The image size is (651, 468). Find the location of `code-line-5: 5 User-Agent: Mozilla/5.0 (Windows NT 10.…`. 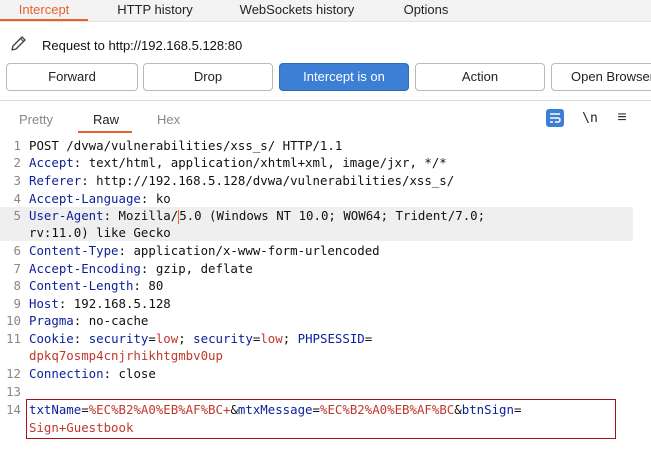

code-line-5: 5 User-Agent: Mozilla/5.0 (Windows NT 10.… is located at coordinates (316, 215).